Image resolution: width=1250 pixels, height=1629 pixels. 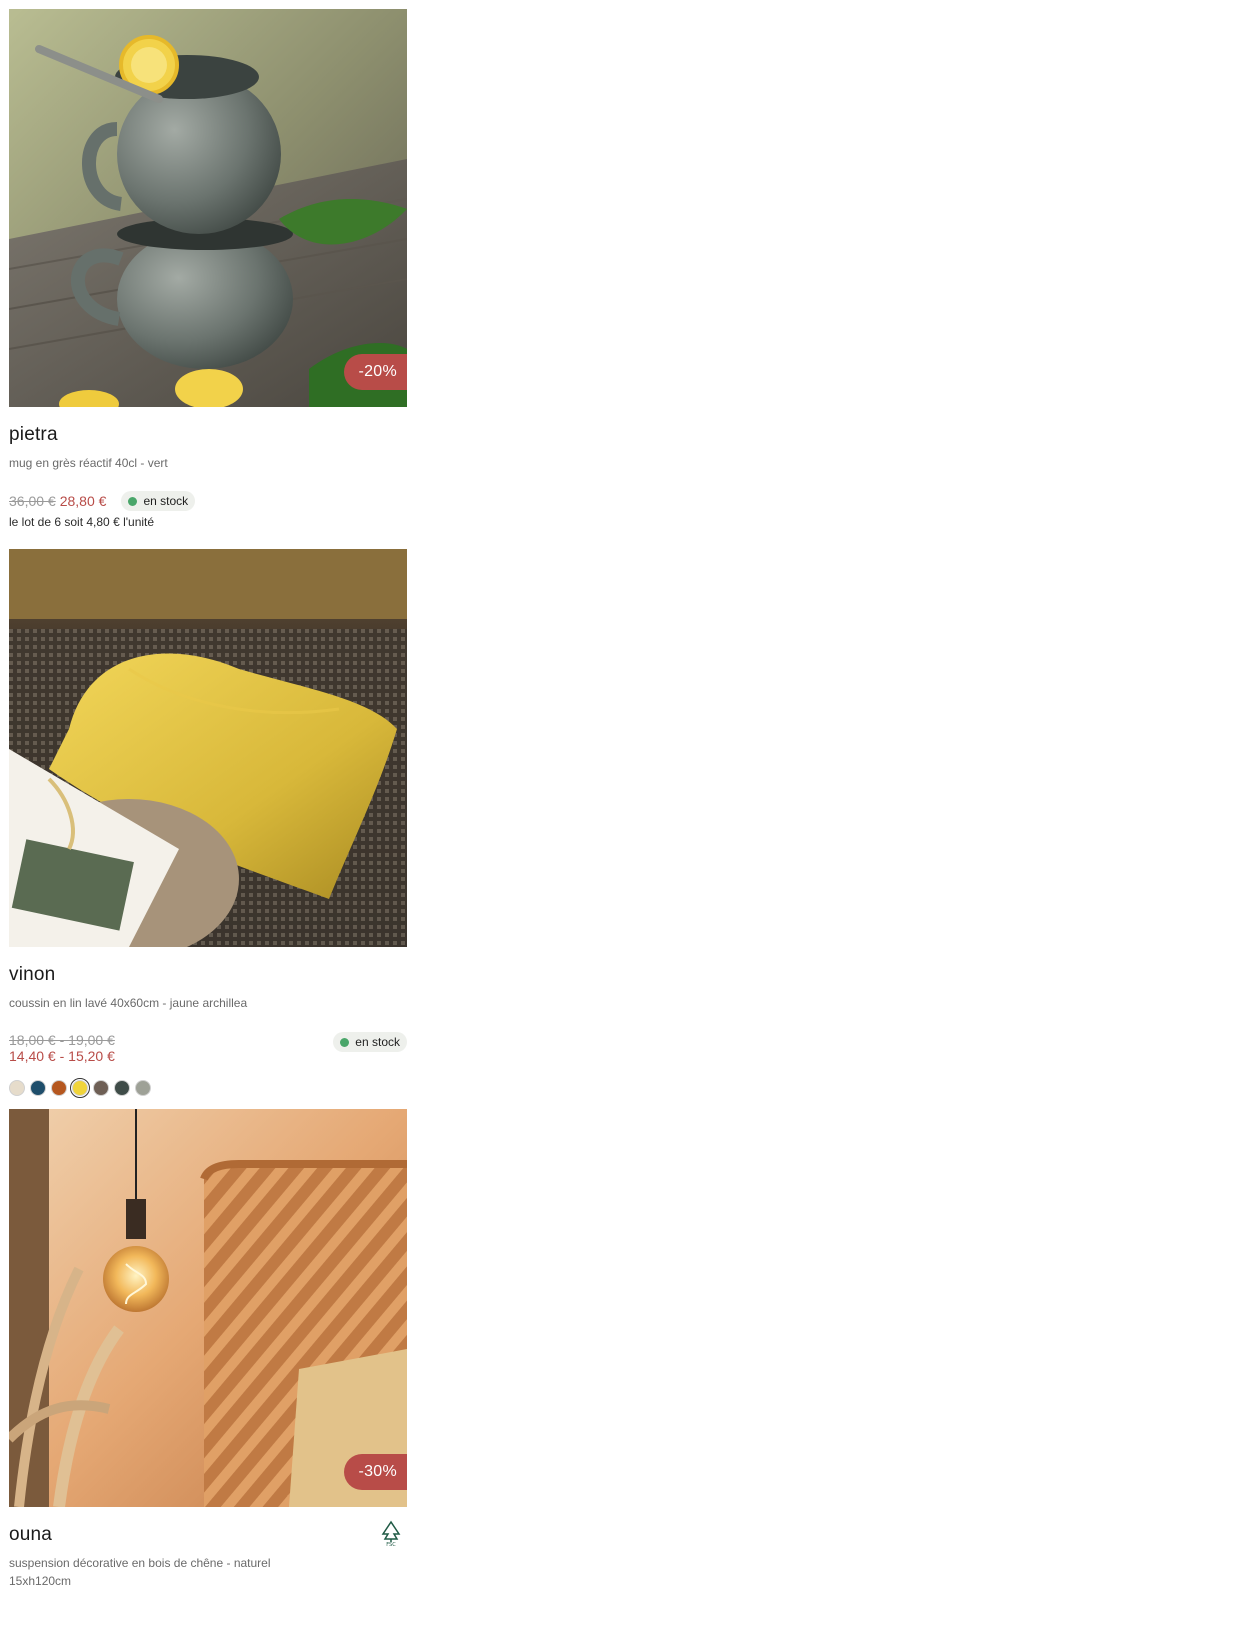 I want to click on product-name: pietra, so click(x=208, y=435).